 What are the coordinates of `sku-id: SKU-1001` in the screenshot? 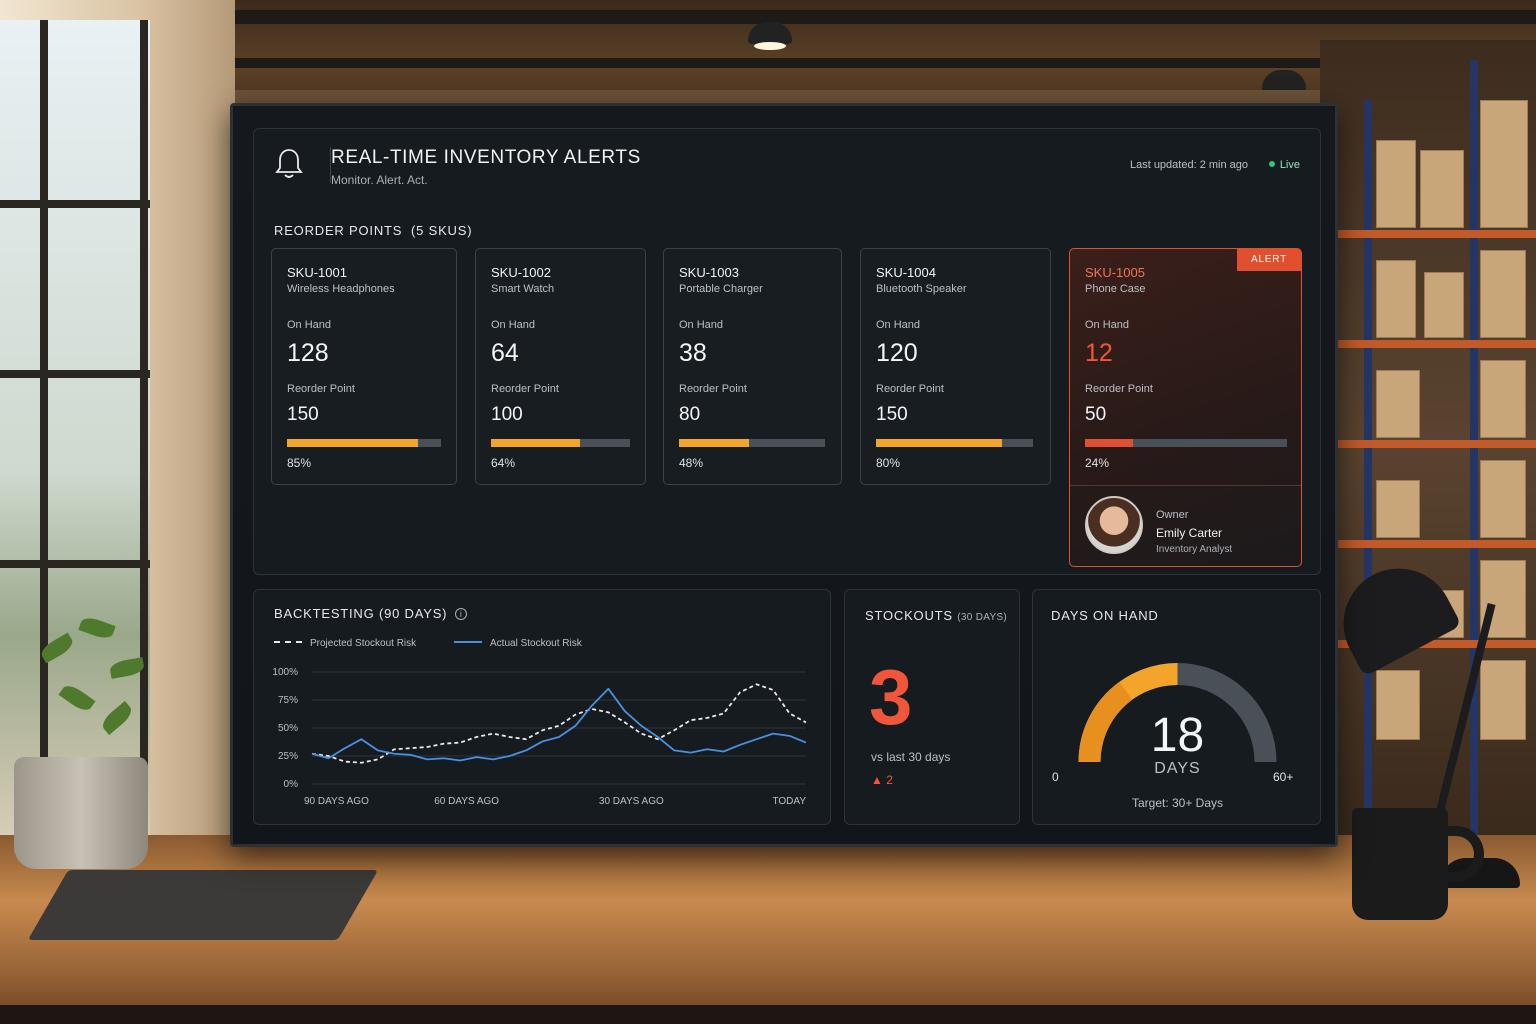 It's located at (317, 272).